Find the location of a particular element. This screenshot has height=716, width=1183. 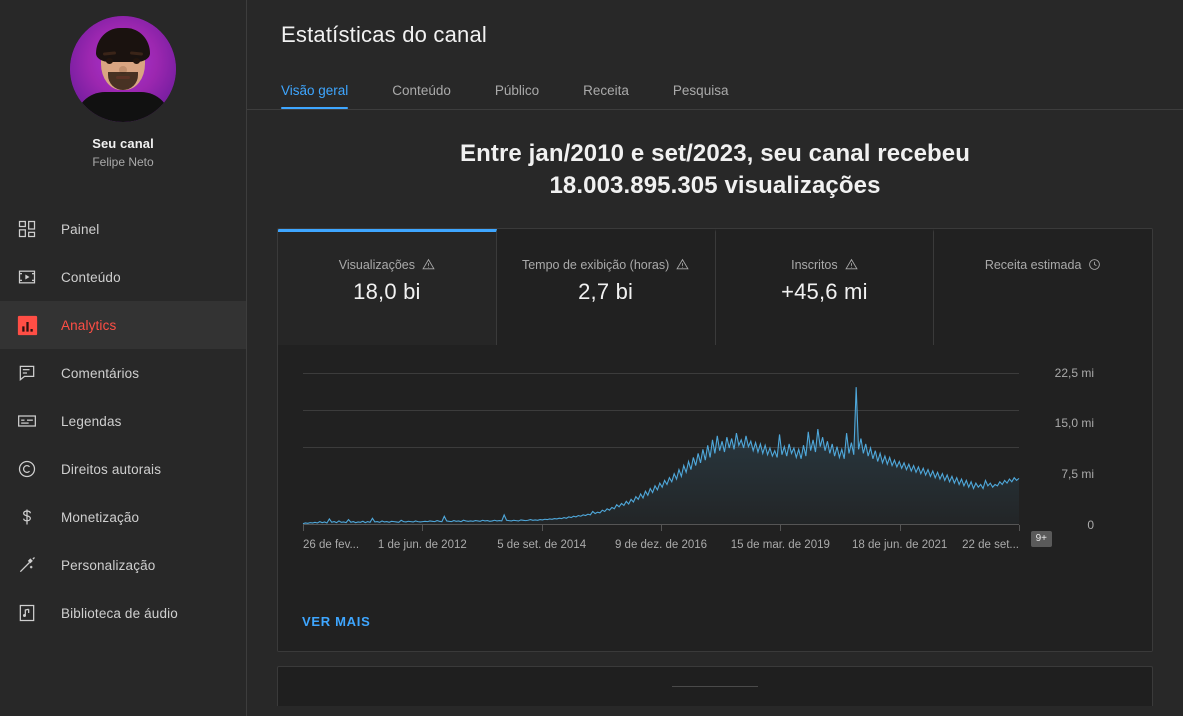

sidebar-item-label: Comentários is located at coordinates (100, 373).